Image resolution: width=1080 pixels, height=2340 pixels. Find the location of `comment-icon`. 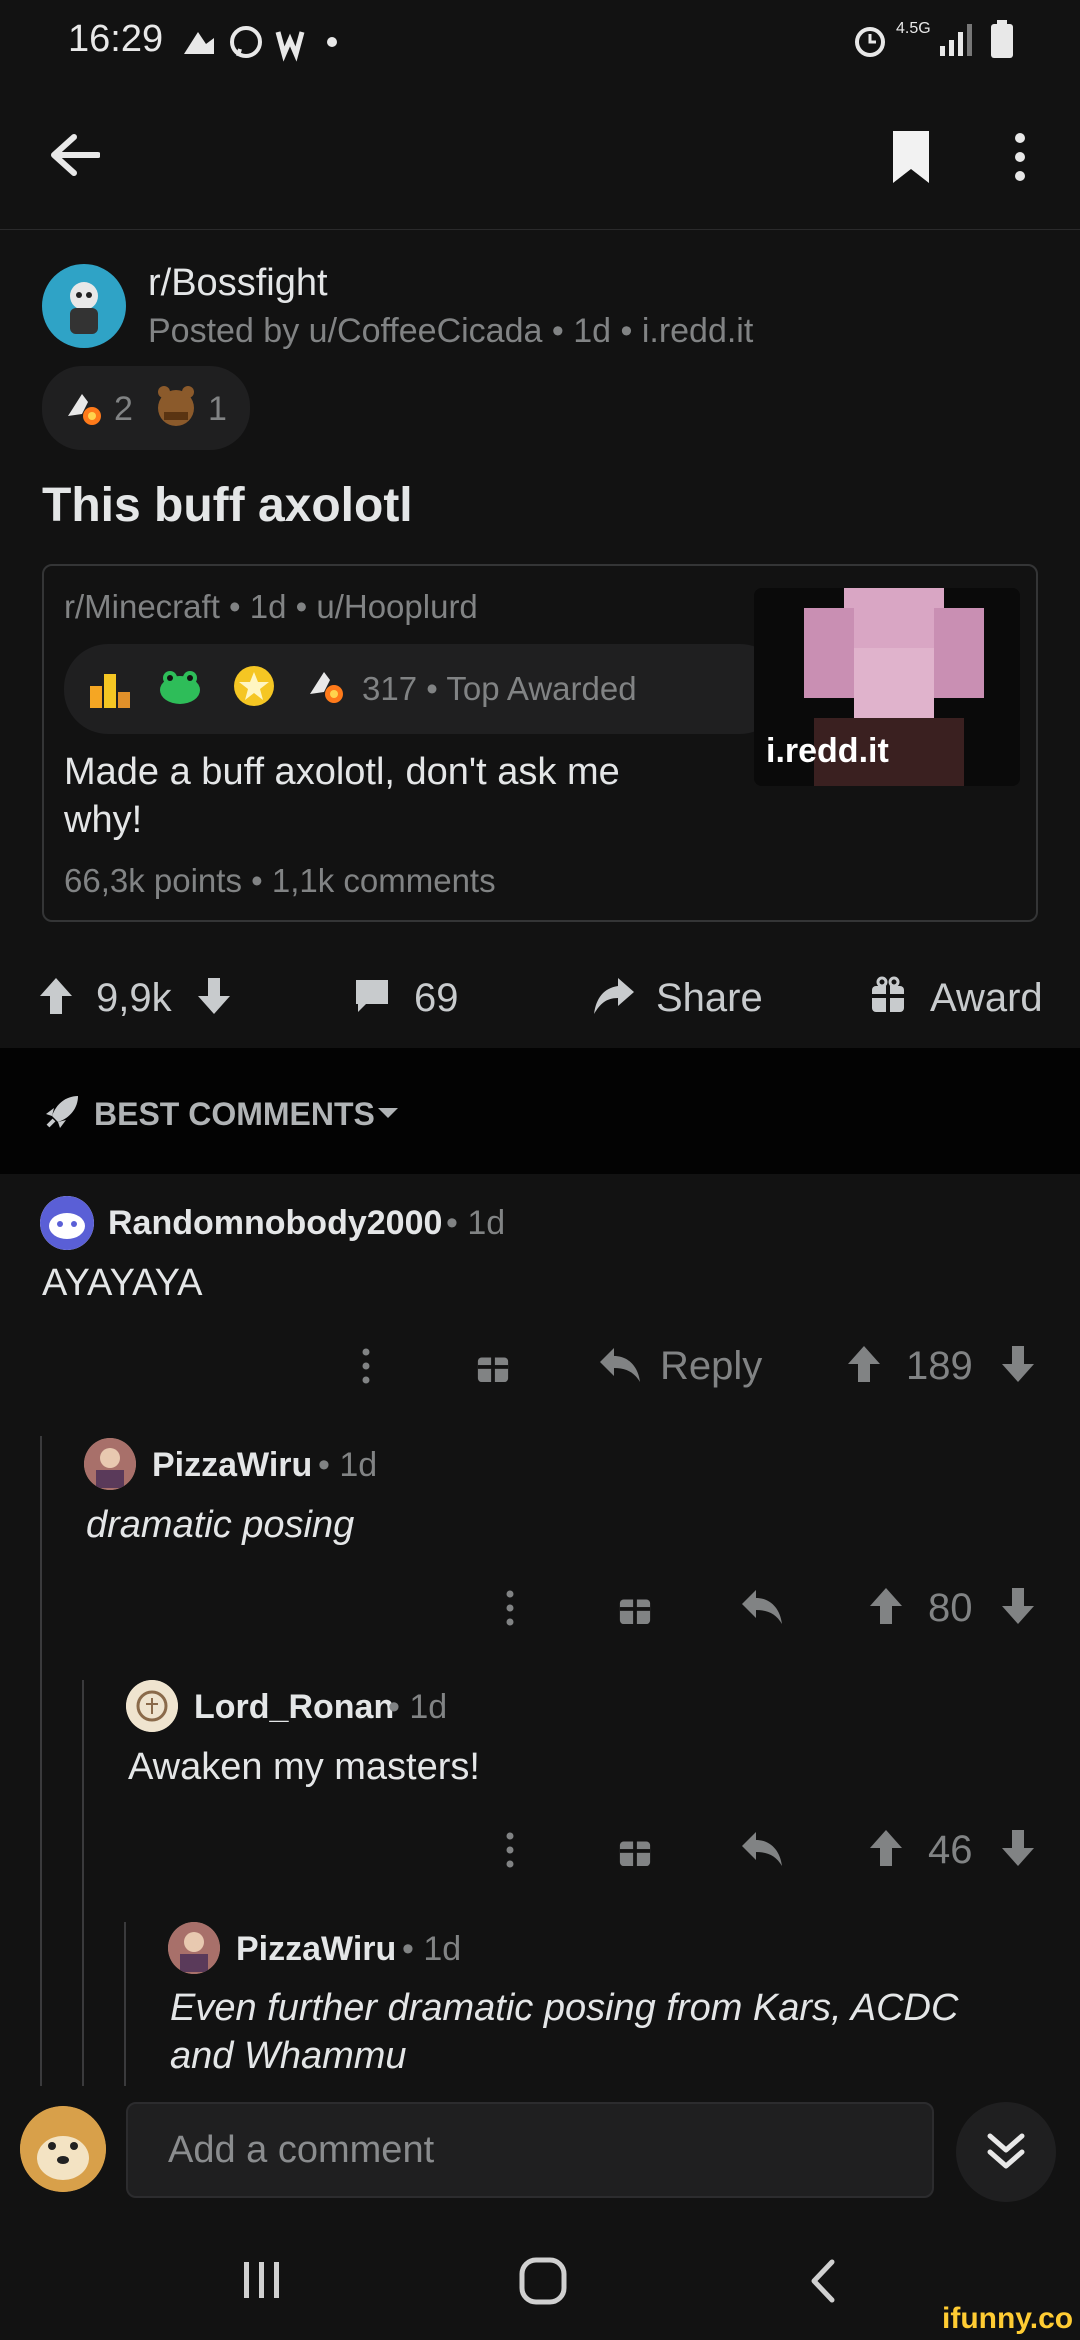

comment-icon is located at coordinates (372, 996).